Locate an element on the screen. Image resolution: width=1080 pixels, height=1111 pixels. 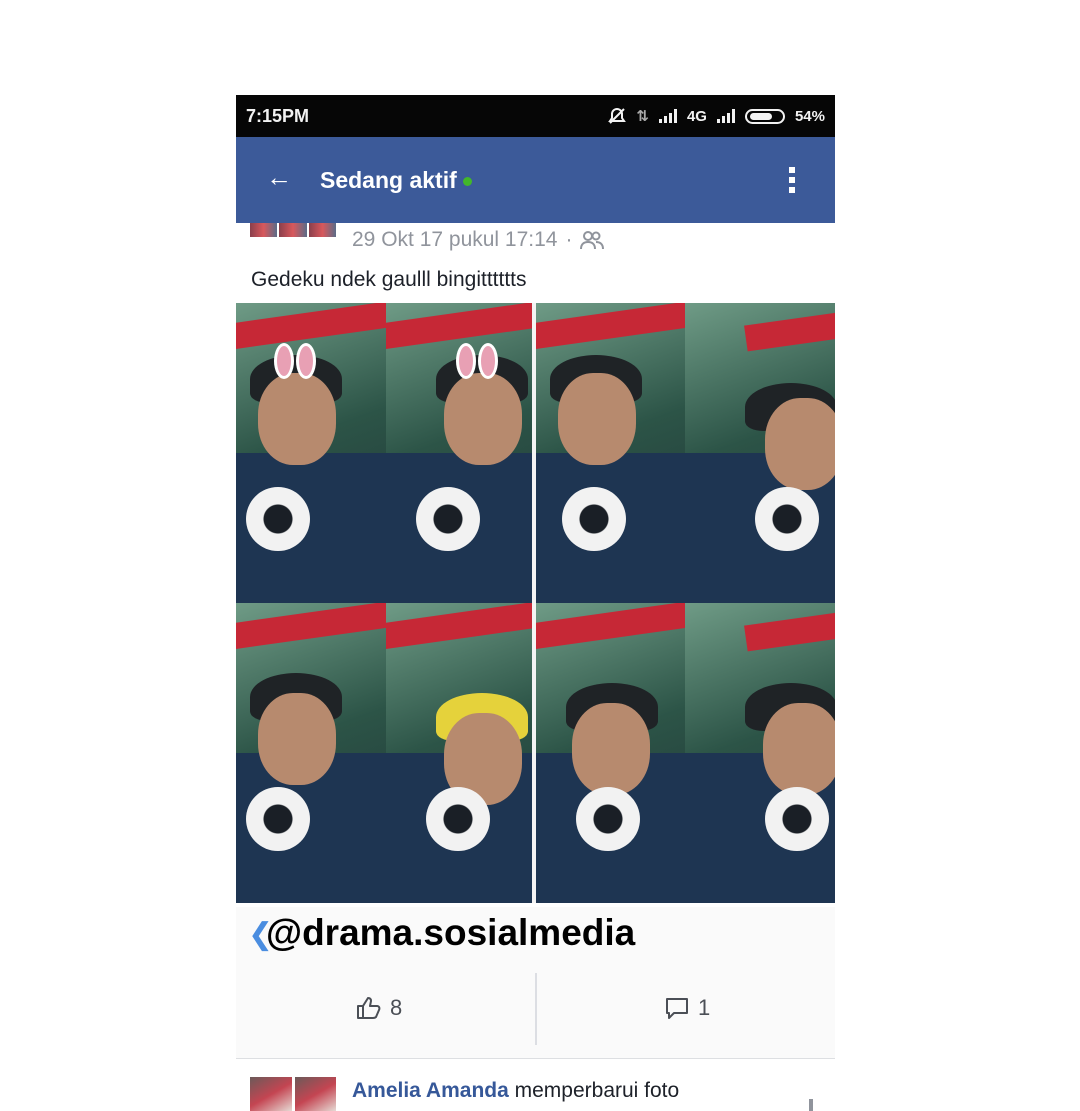
status-bar: 7:15PM ⇅ 4G 54% is located at coordinates (535, 116).